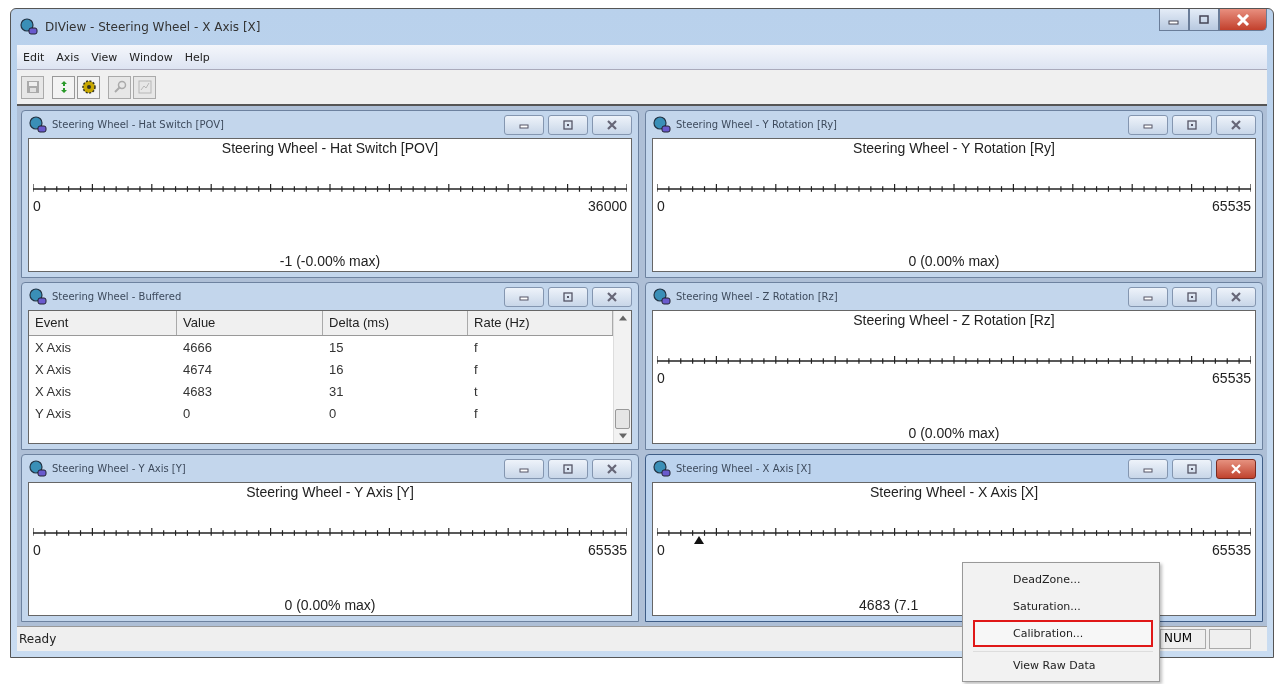  I want to click on window-title: DIView - Steering Wheel - X Axis [X], so click(153, 27).